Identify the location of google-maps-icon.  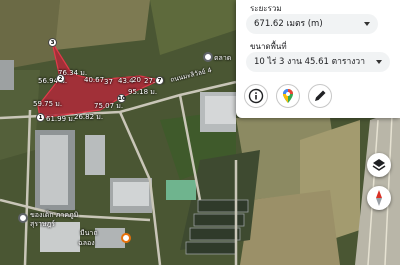
(288, 96).